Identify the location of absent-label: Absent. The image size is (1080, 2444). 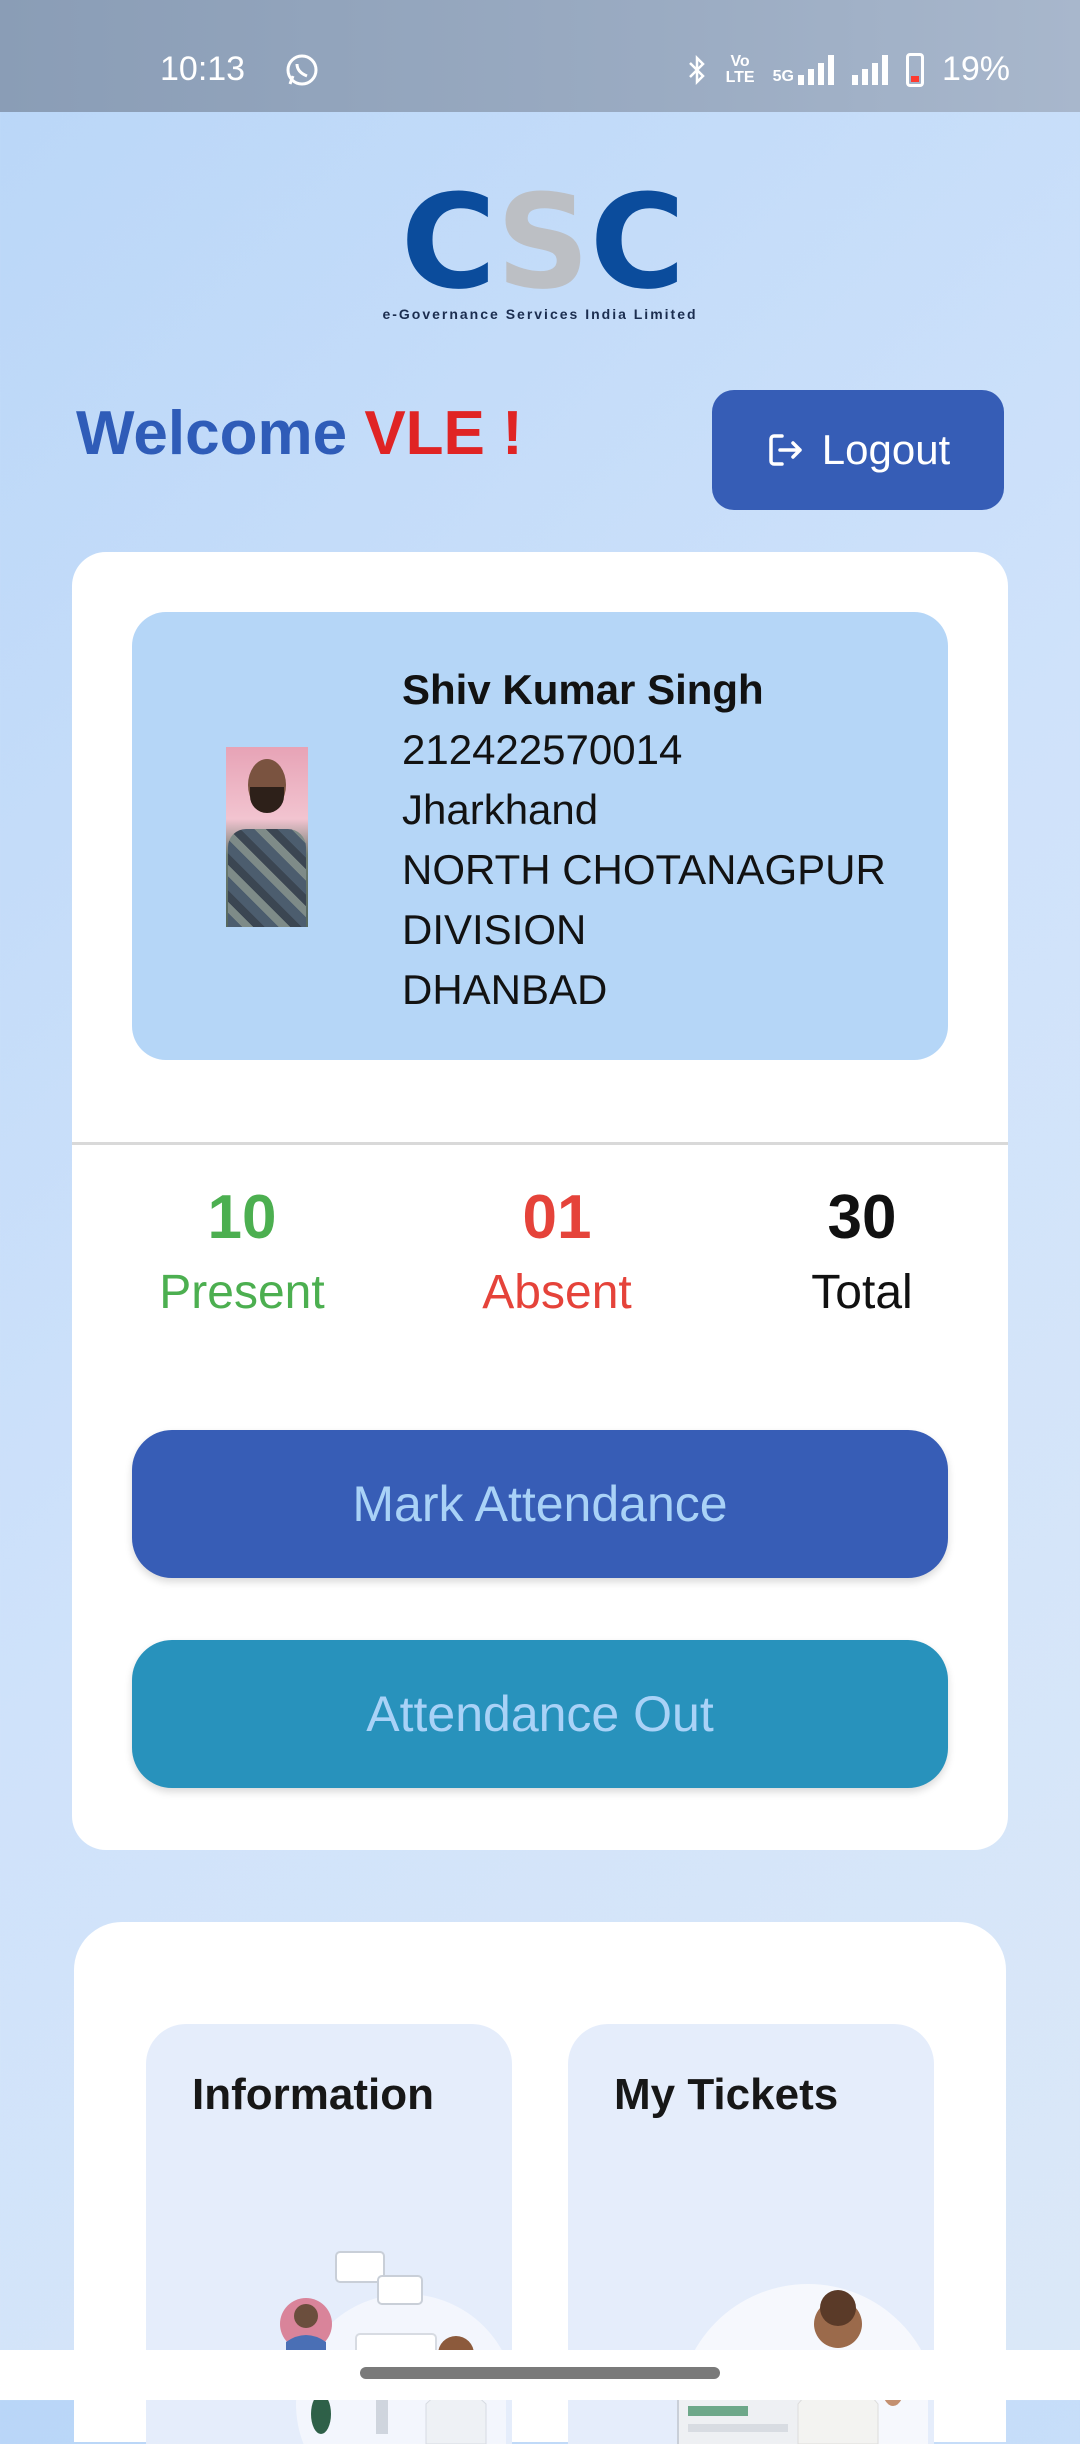
(557, 1292).